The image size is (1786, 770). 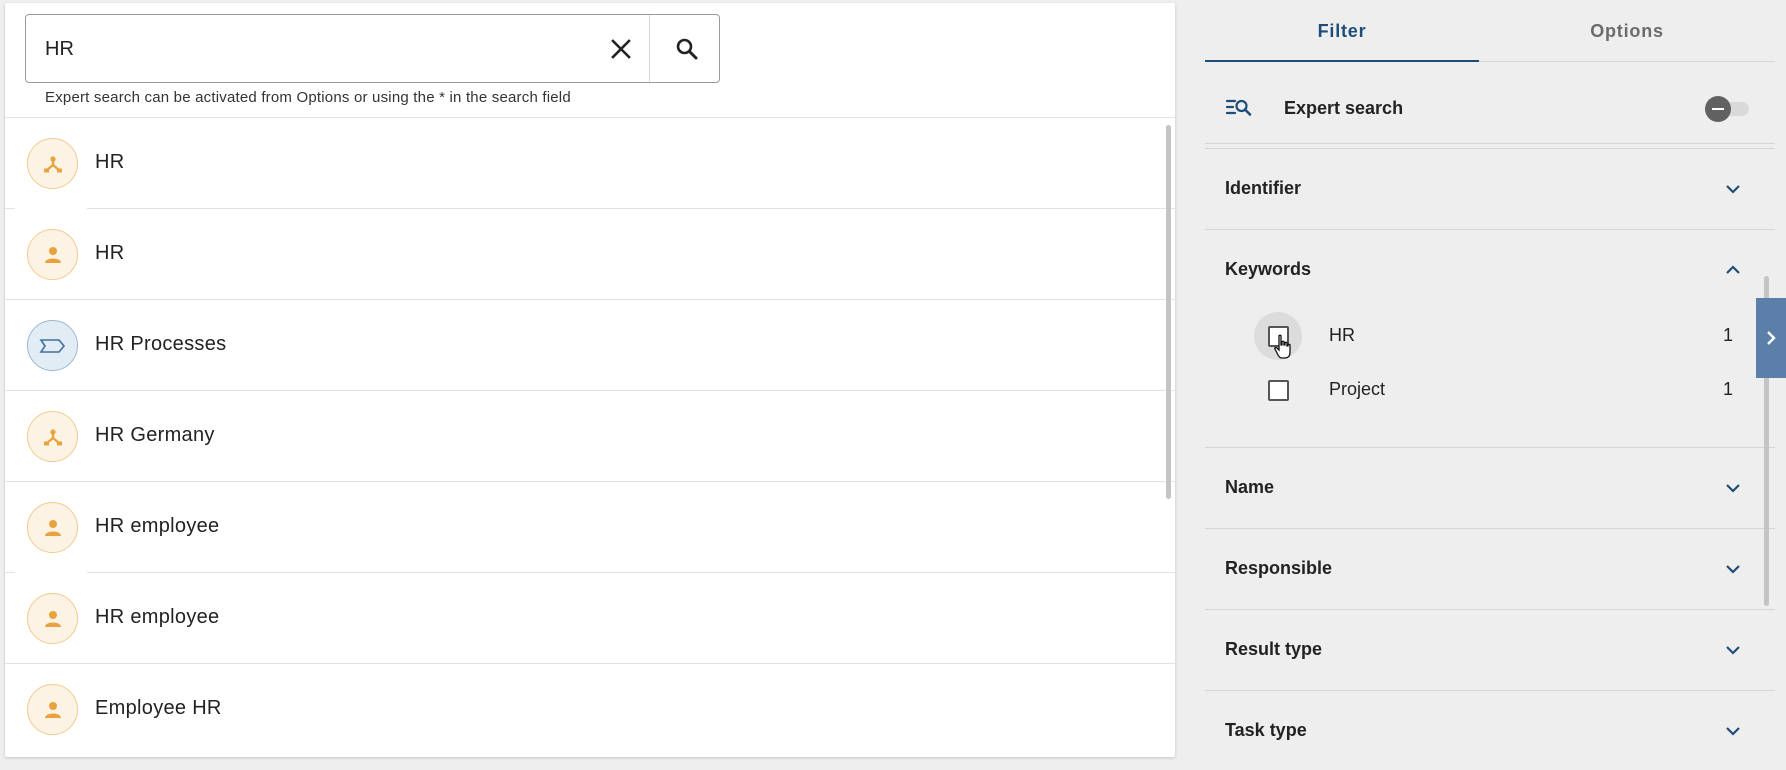 I want to click on tab-filter: Filter, so click(x=1342, y=31).